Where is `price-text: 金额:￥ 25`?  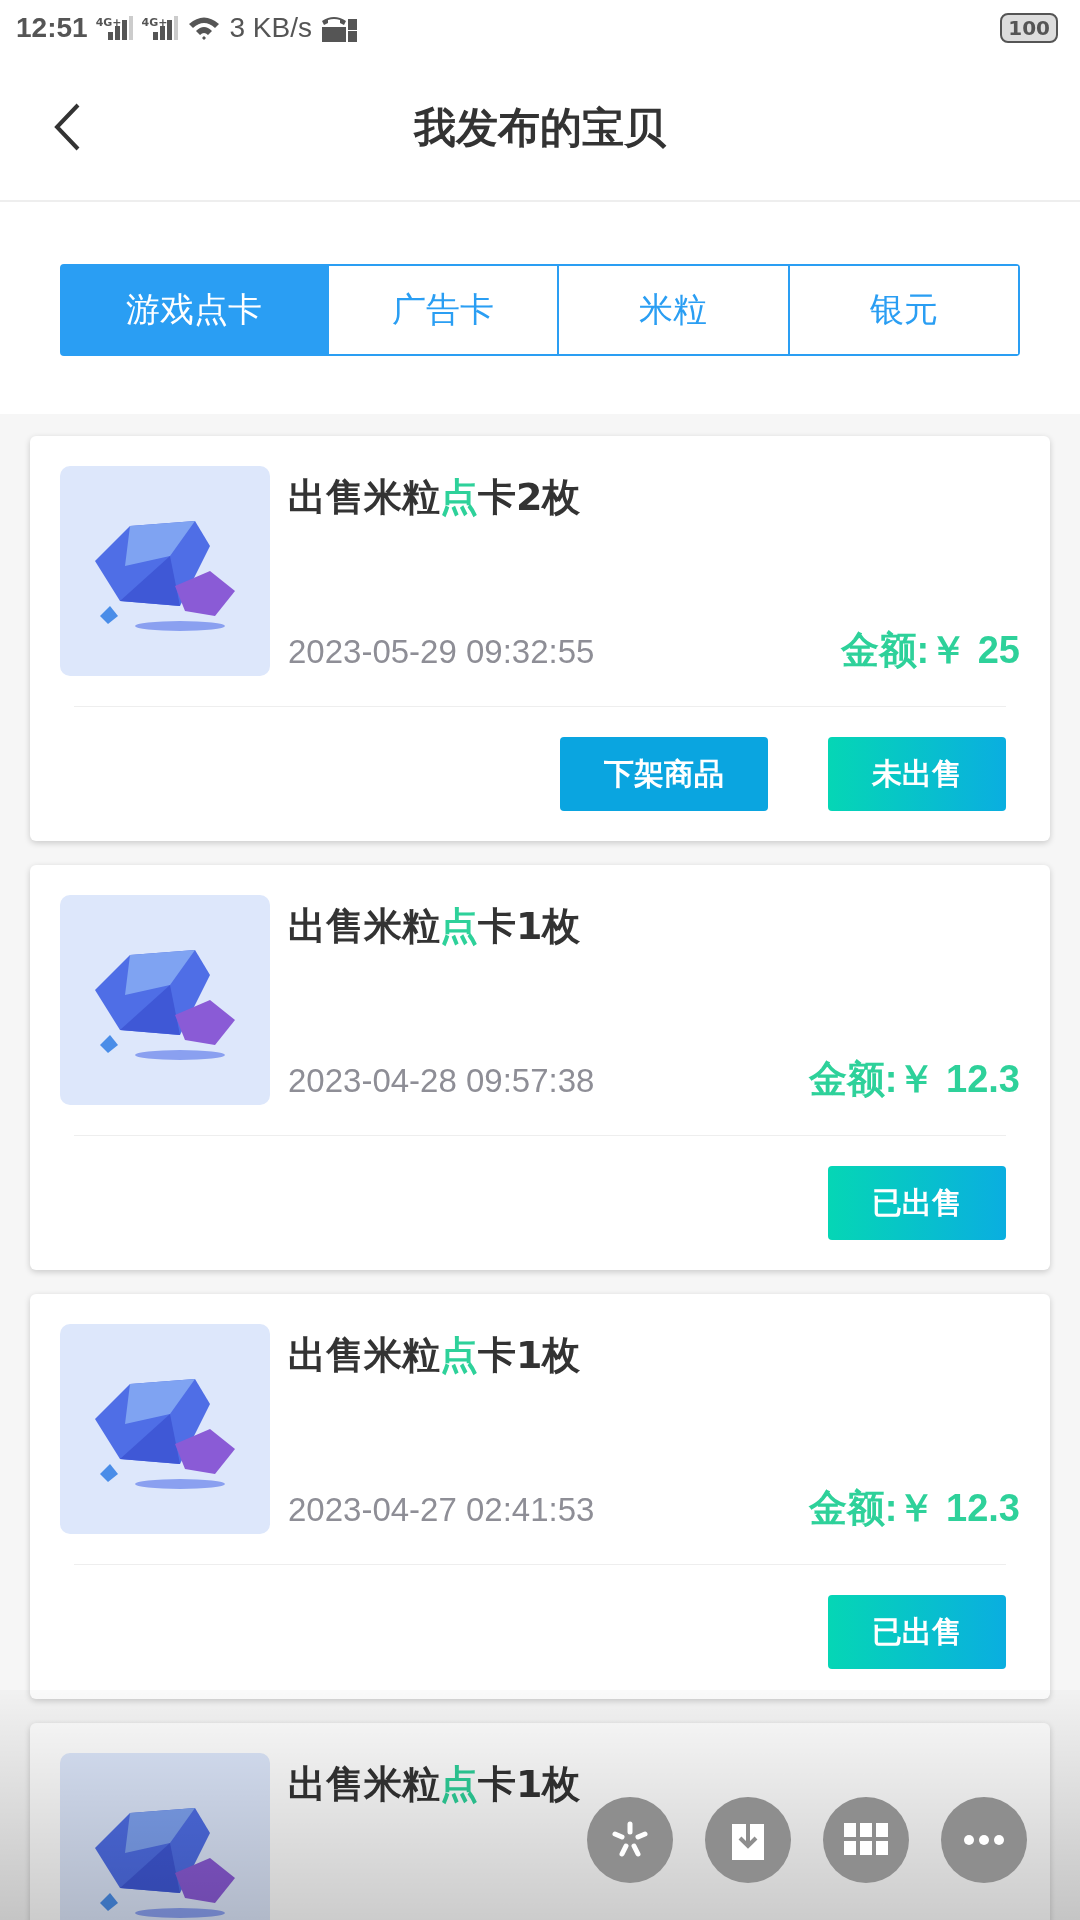
price-text: 金额:￥ 25 is located at coordinates (930, 650).